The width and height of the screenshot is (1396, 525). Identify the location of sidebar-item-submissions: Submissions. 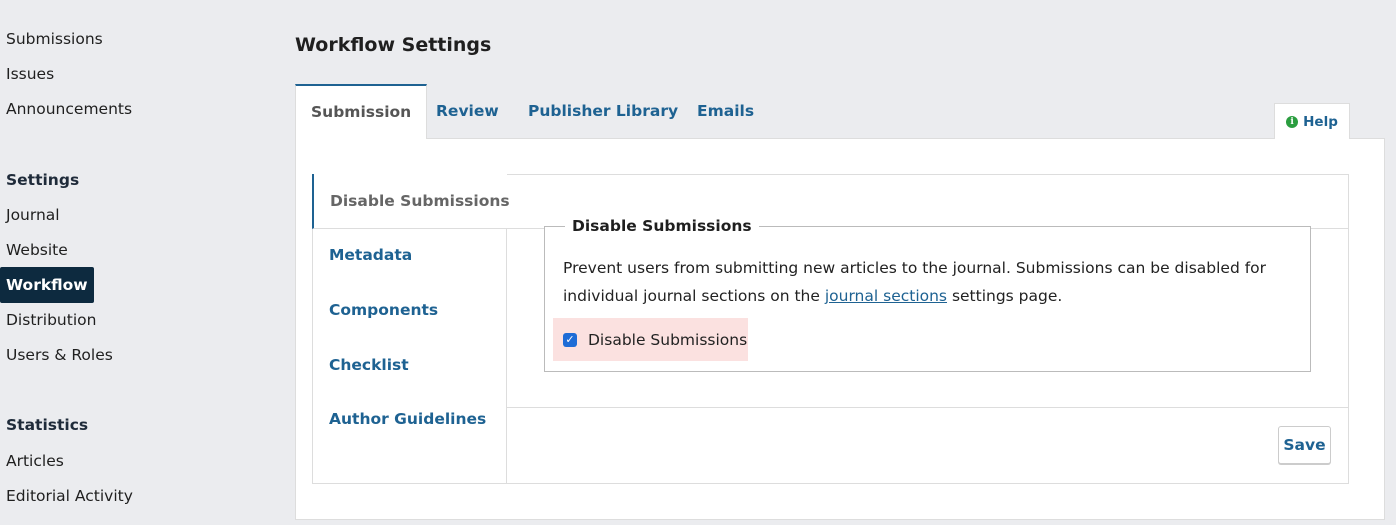
(54, 39).